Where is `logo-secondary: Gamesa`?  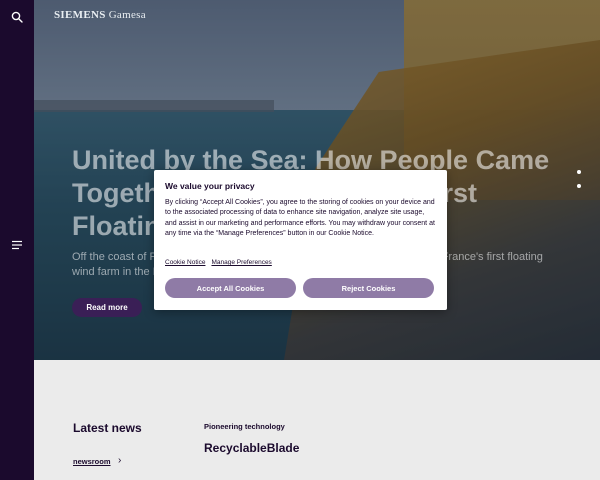 logo-secondary: Gamesa is located at coordinates (127, 15).